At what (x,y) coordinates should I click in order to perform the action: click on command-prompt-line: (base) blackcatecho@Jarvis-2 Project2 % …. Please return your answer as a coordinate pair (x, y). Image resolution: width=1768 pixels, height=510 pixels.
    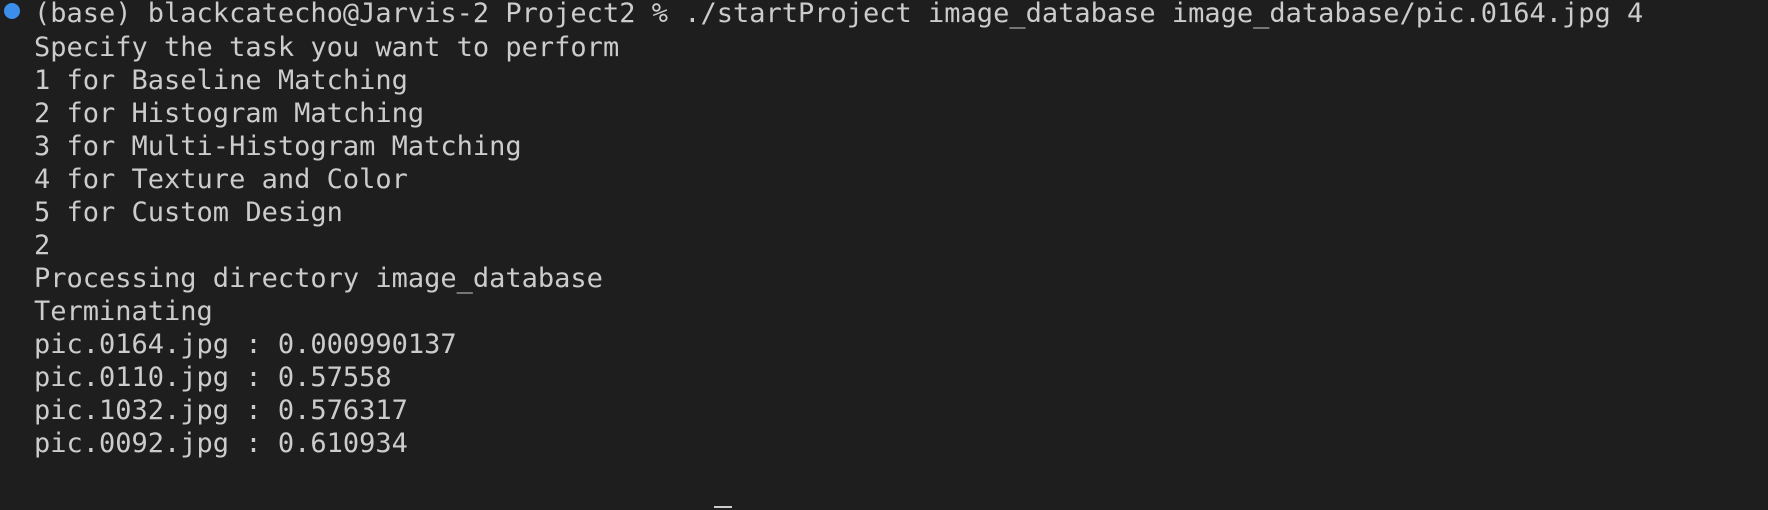
    Looking at the image, I should click on (839, 14).